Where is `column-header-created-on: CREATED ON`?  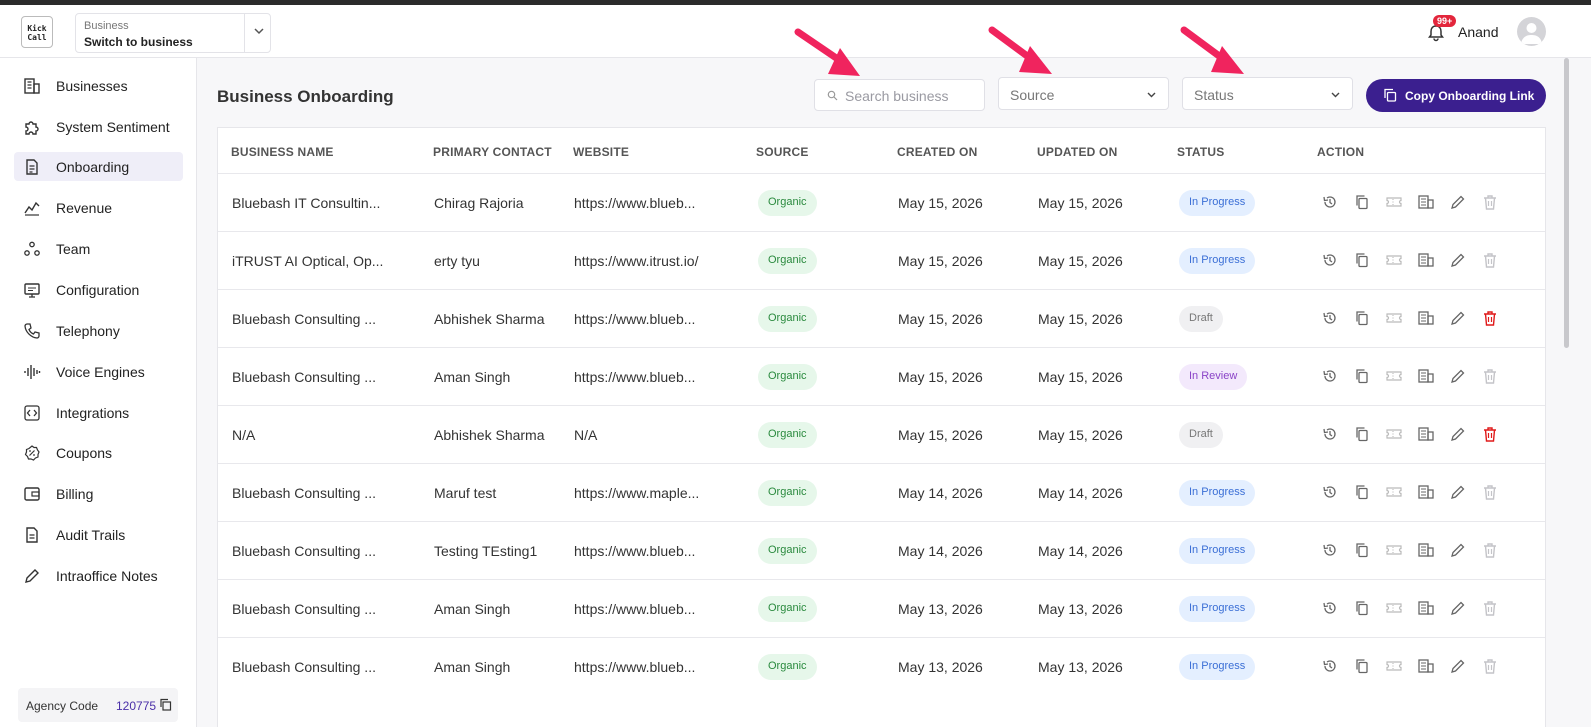 column-header-created-on: CREATED ON is located at coordinates (937, 152).